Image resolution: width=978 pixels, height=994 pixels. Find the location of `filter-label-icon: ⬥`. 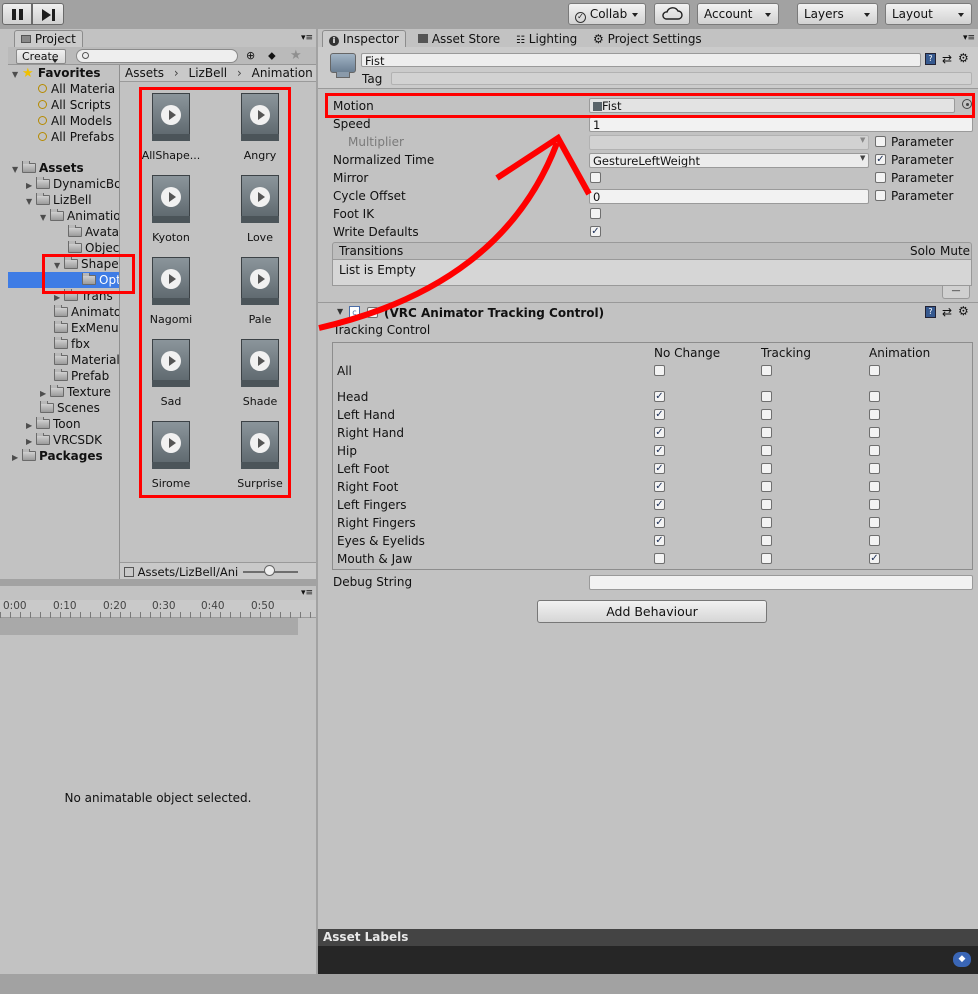

filter-label-icon: ⬥ is located at coordinates (275, 56).